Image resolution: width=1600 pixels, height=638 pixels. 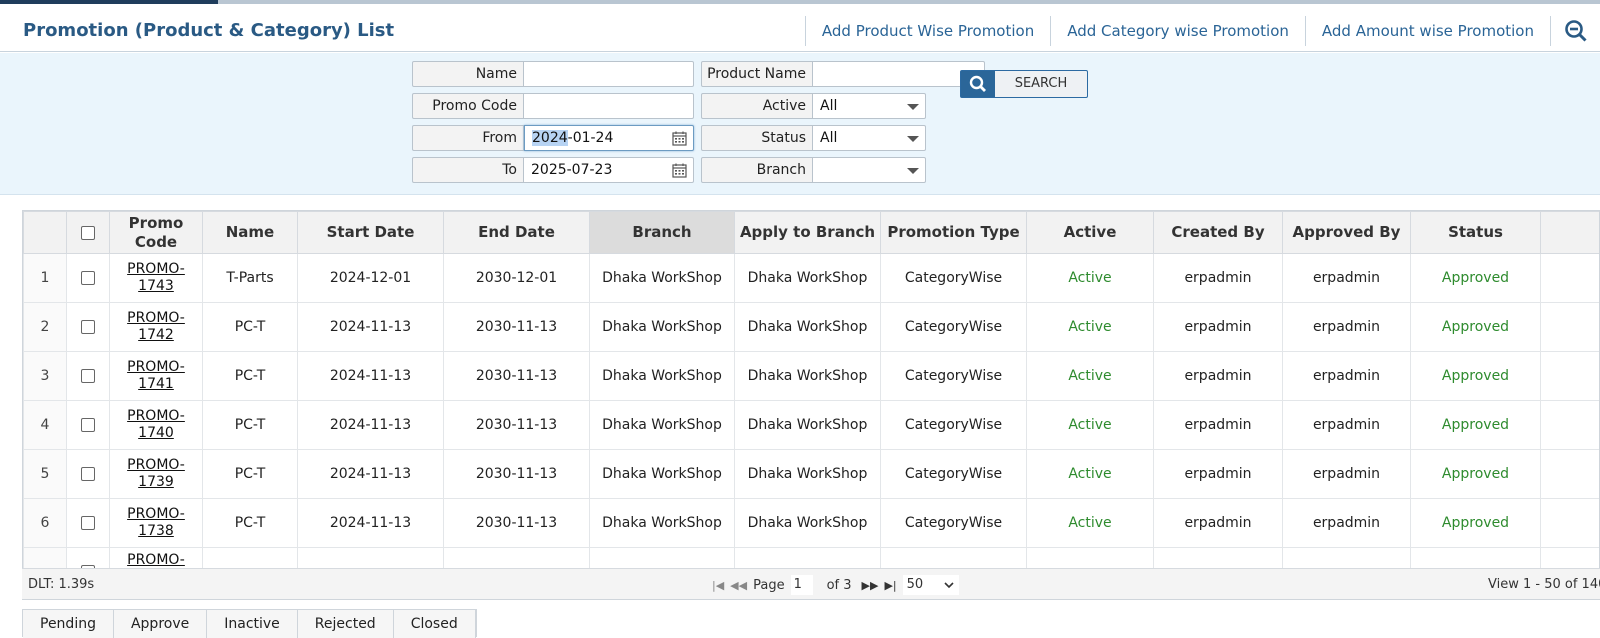 What do you see at coordinates (468, 138) in the screenshot?
I see `from-label: From` at bounding box center [468, 138].